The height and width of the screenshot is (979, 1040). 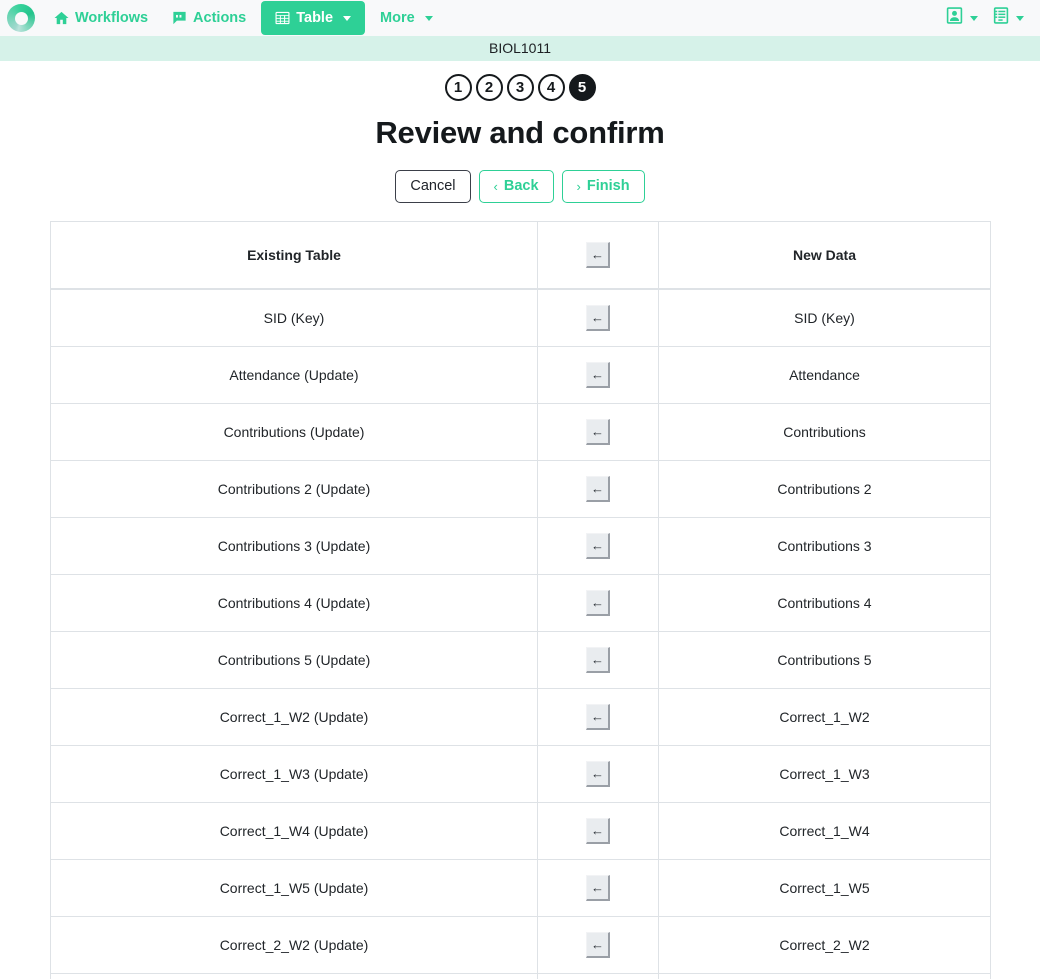 What do you see at coordinates (294, 375) in the screenshot?
I see `cell-existing-column: Attendance (Update)` at bounding box center [294, 375].